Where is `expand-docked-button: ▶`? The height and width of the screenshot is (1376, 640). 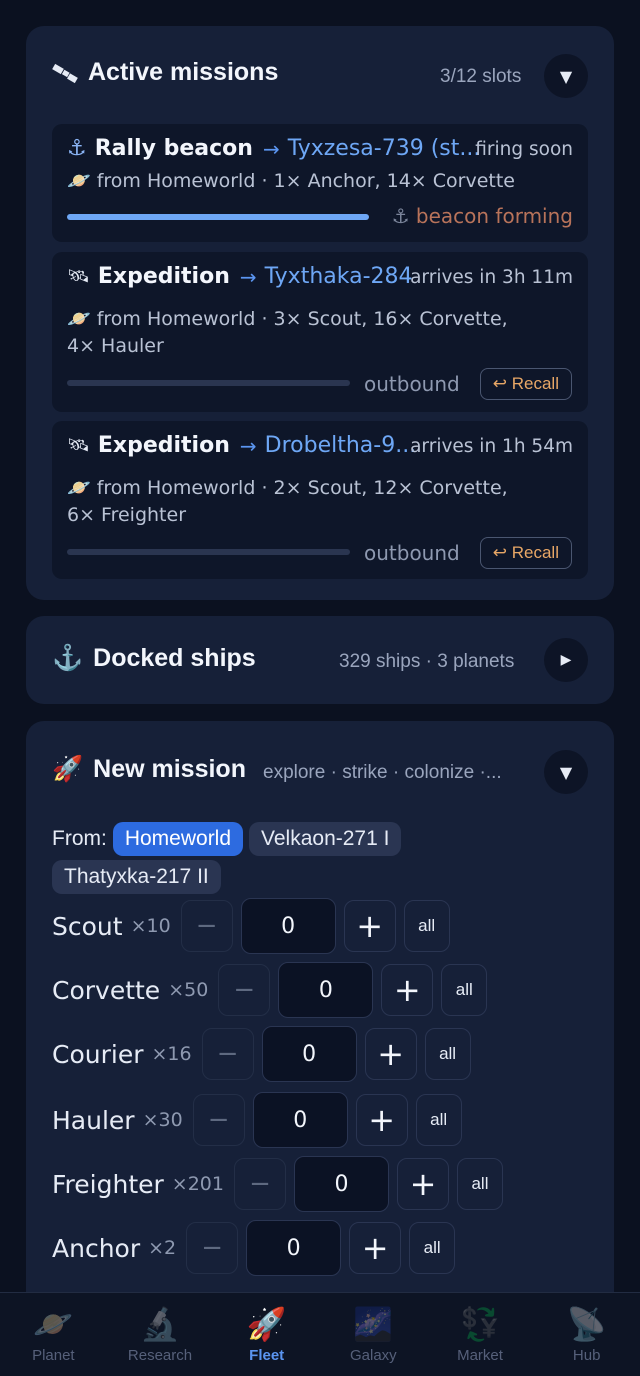 expand-docked-button: ▶ is located at coordinates (566, 660).